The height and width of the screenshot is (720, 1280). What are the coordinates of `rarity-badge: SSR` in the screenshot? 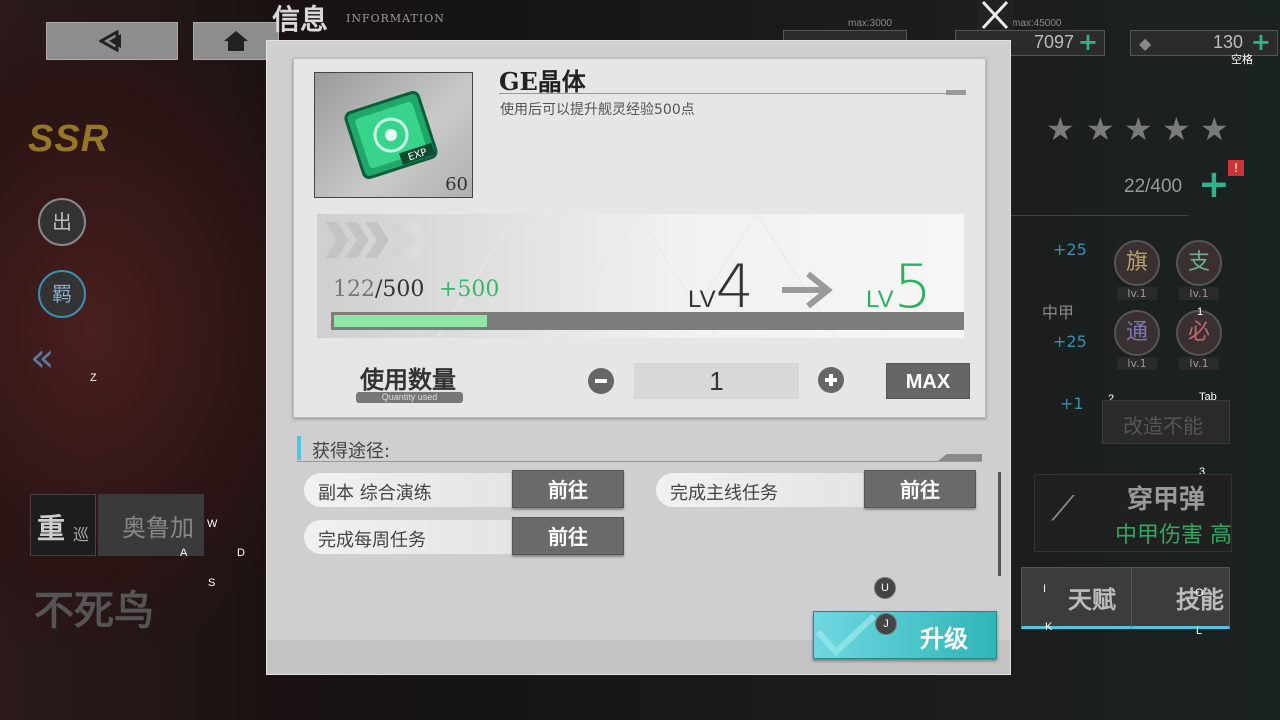 It's located at (69, 139).